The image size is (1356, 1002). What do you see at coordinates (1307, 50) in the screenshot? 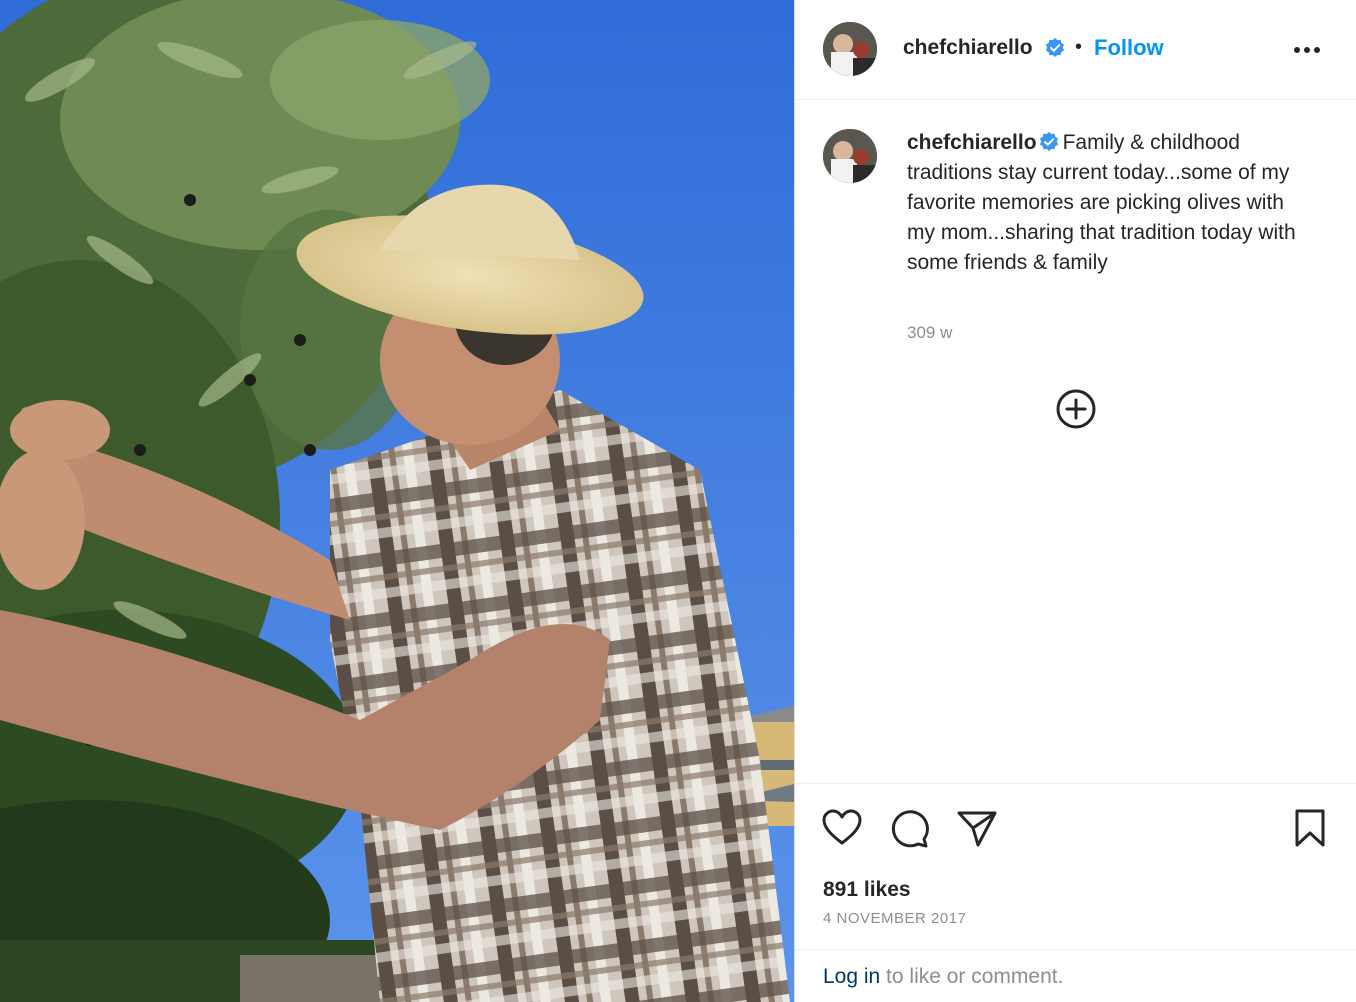
I see `more-options-icon` at bounding box center [1307, 50].